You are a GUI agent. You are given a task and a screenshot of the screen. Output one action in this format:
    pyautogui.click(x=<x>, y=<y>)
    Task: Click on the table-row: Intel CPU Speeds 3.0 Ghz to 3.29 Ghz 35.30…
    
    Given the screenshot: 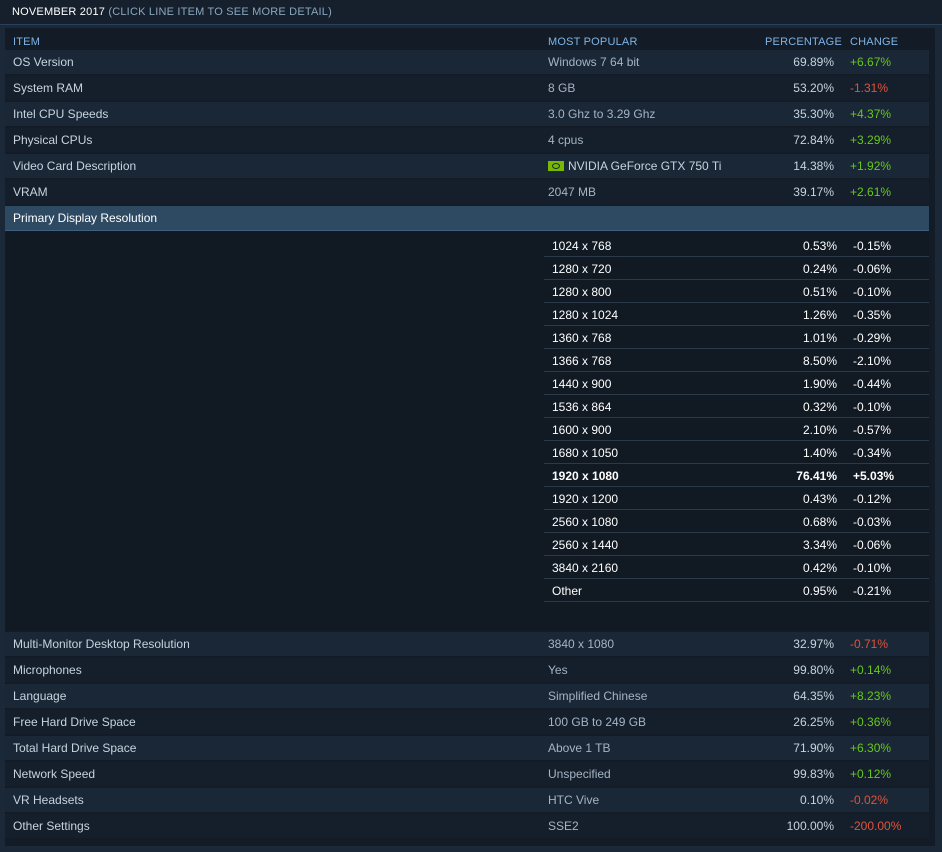 What is the action you would take?
    pyautogui.click(x=467, y=114)
    